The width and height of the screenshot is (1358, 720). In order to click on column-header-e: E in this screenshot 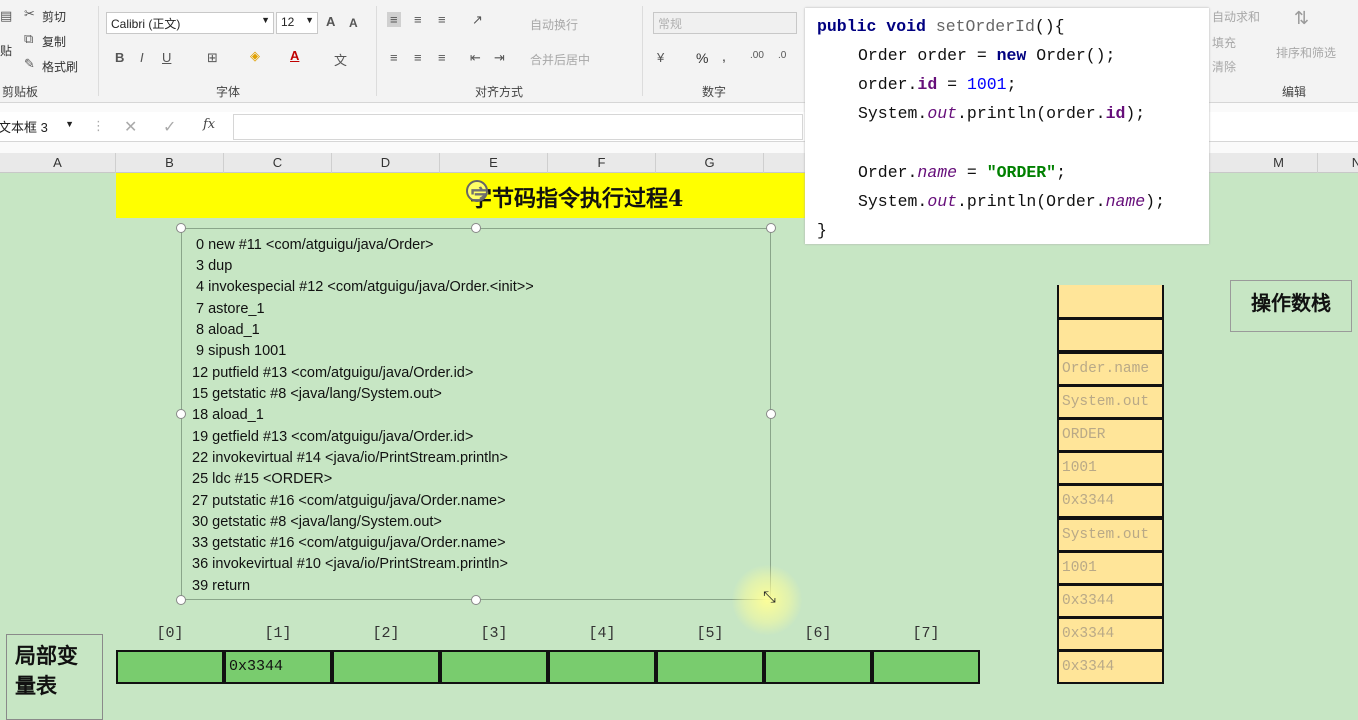, I will do `click(494, 163)`.